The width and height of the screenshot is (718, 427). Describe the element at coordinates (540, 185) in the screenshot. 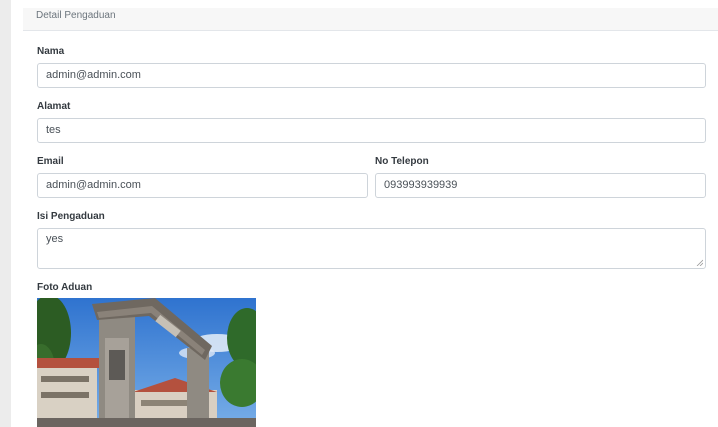

I see `no-telepon-field: 093993939939` at that location.